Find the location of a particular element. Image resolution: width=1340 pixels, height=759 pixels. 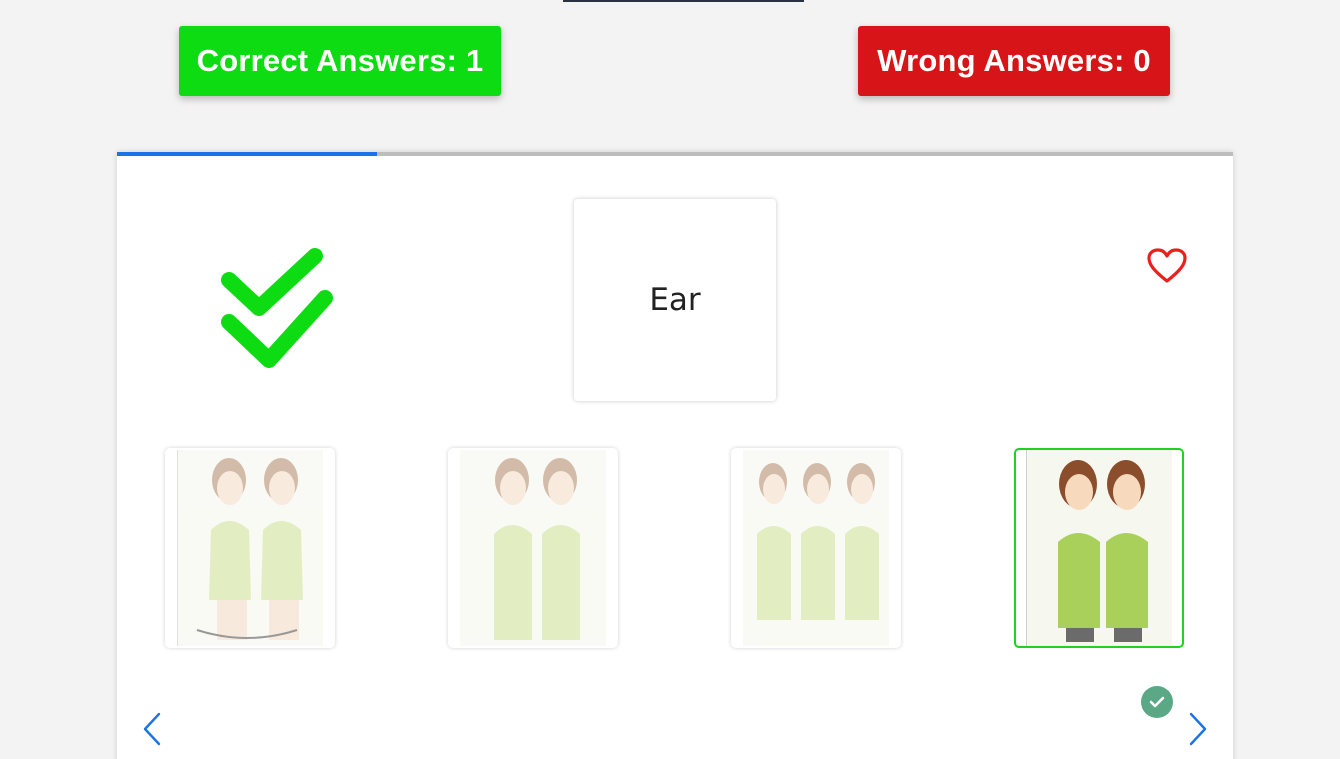

correct-answers-badge: Correct Answers: 1 is located at coordinates (340, 61).